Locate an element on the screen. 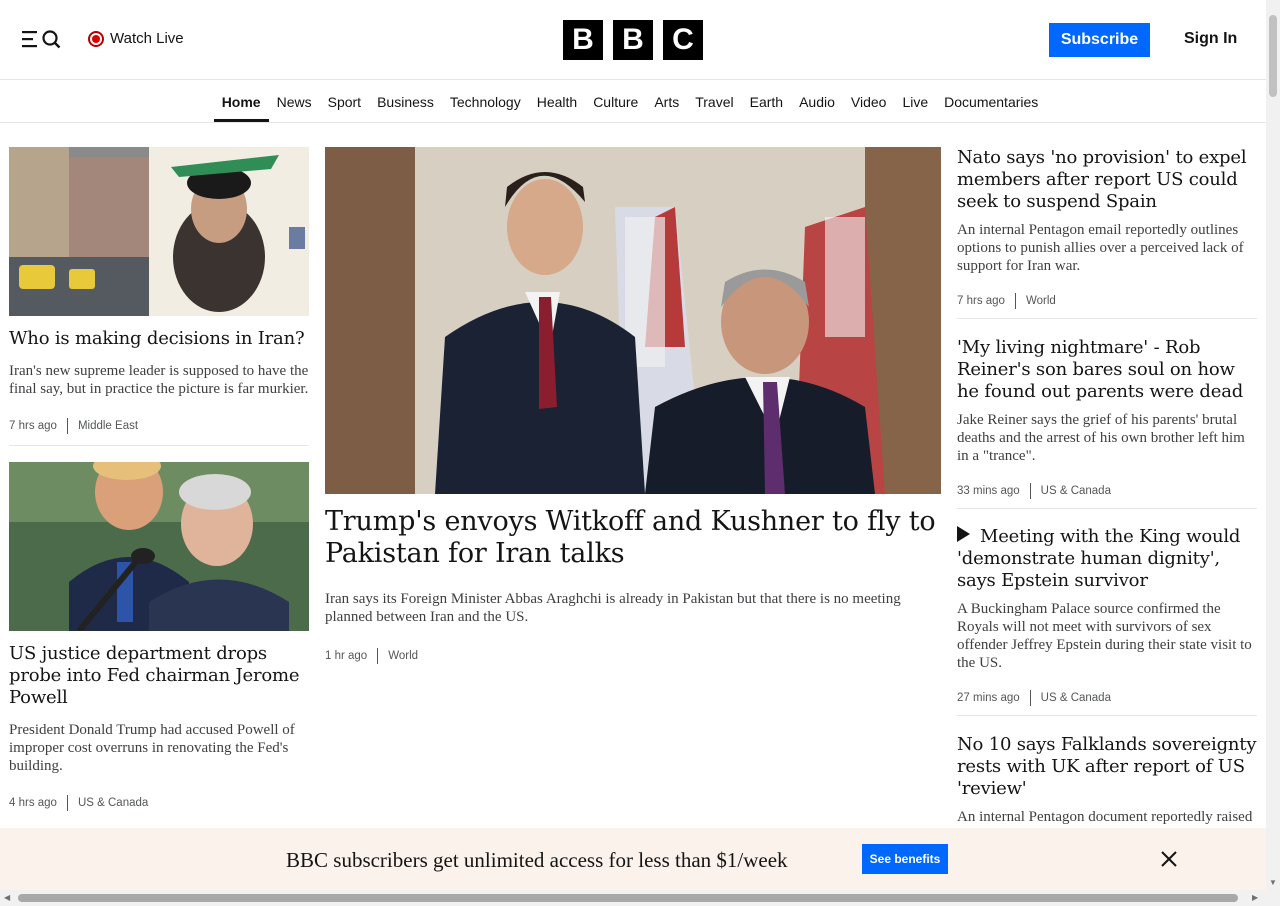 The height and width of the screenshot is (906, 1280). logo-letter: C is located at coordinates (683, 40).